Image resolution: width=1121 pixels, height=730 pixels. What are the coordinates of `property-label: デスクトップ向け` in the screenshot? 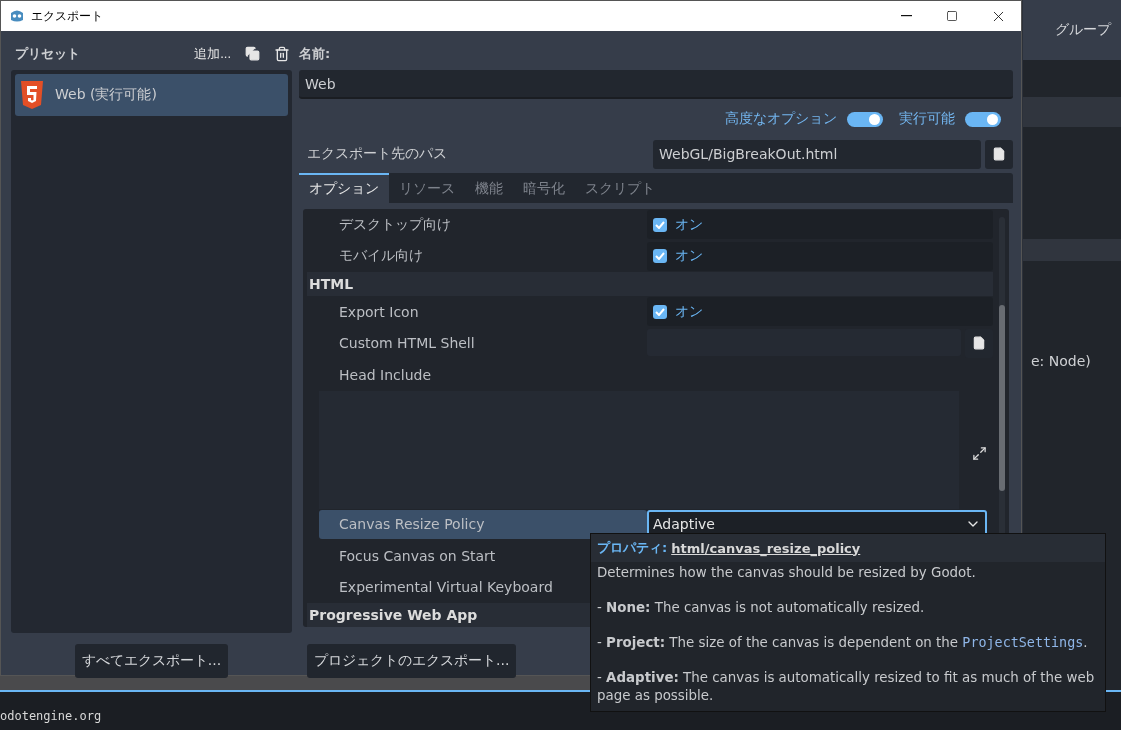 It's located at (394, 224).